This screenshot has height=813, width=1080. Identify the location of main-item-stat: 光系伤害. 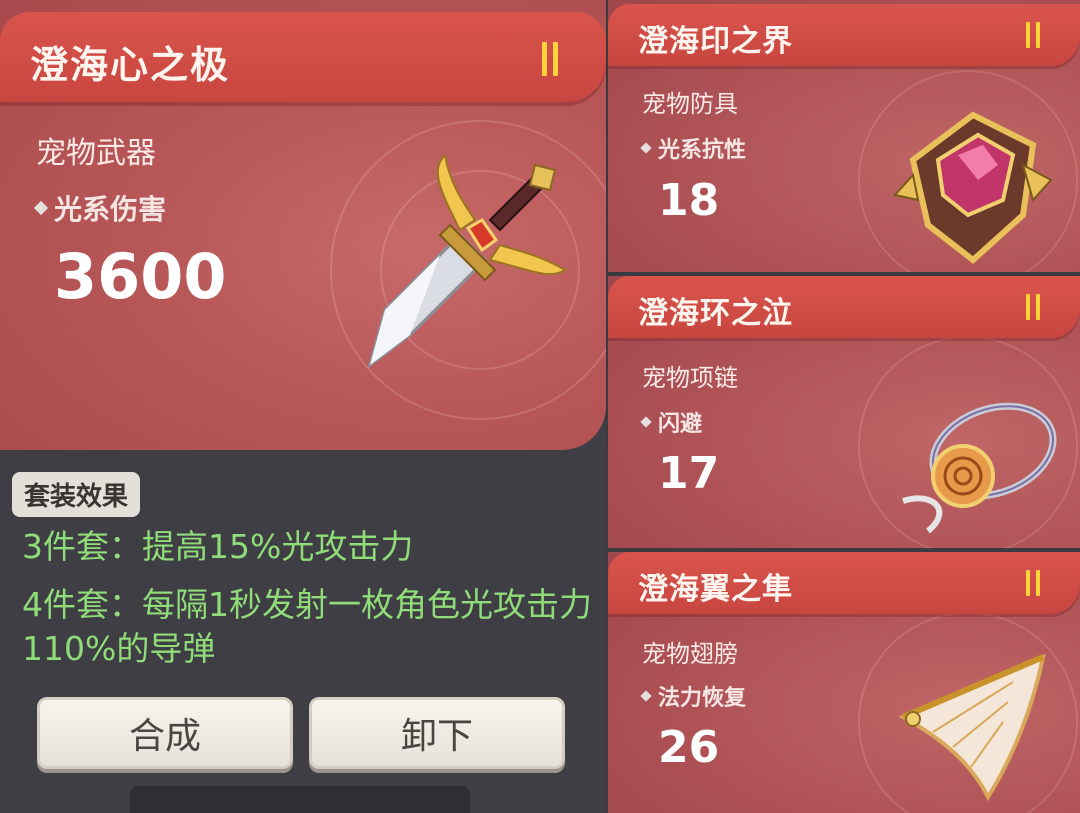
(100, 208).